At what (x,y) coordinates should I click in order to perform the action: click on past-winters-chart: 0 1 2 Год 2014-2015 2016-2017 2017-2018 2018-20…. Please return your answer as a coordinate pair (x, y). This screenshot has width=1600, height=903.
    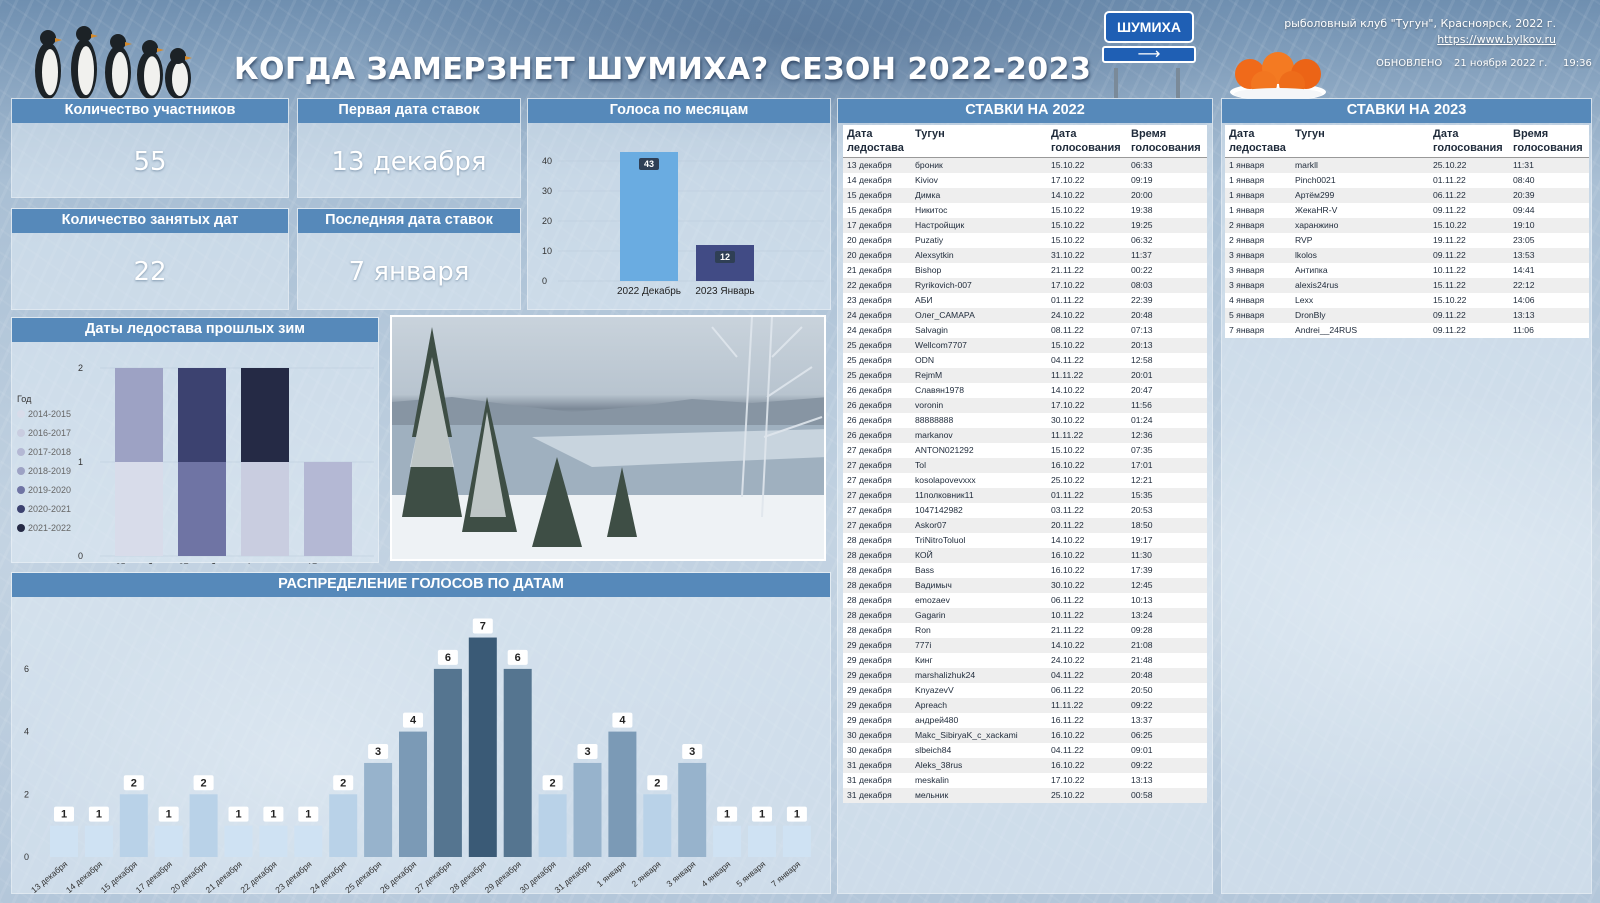
    Looking at the image, I should click on (195, 467).